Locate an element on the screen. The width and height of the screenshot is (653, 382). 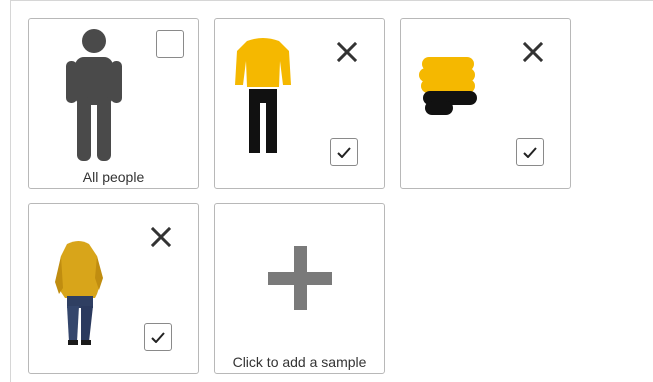
color-blob-sample-image is located at coordinates (448, 86).